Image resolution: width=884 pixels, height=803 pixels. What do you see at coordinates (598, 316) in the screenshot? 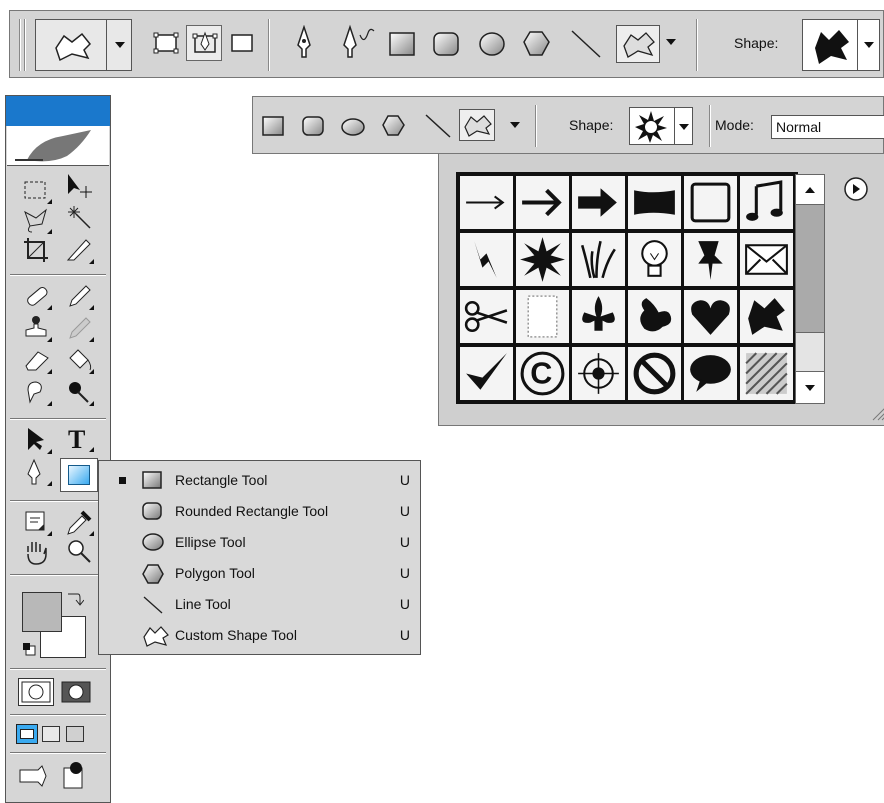
I see `shape-swatch-fleur-de-lis` at bounding box center [598, 316].